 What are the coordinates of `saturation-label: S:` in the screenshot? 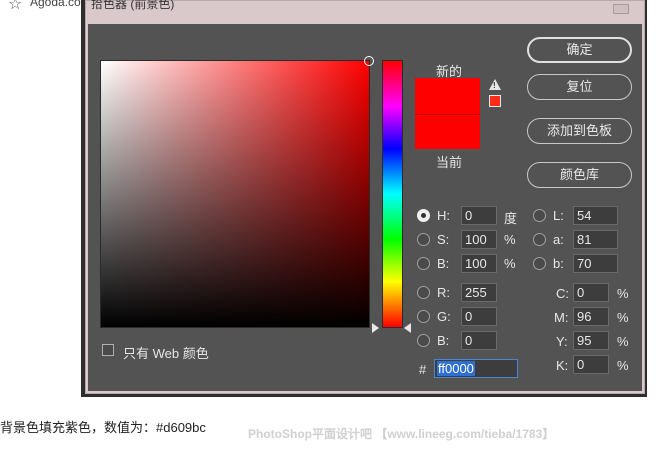 It's located at (443, 239).